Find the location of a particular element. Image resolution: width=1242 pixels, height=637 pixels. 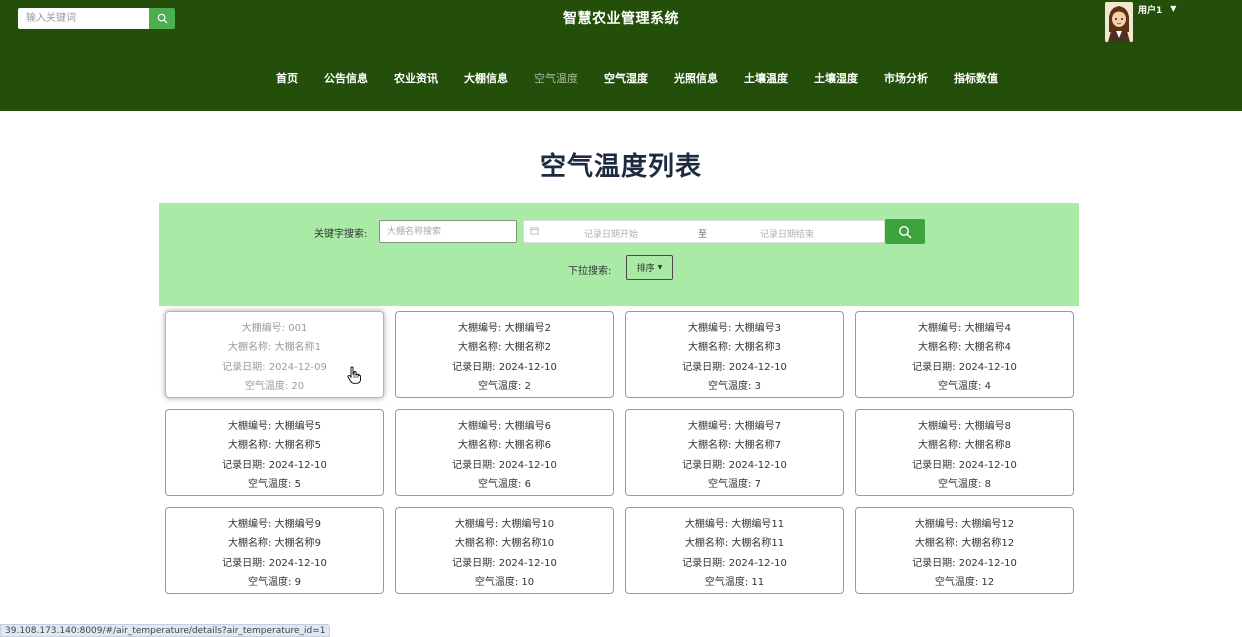

card-greenhouse-name: 大棚名称: 大棚名称6 is located at coordinates (504, 445).